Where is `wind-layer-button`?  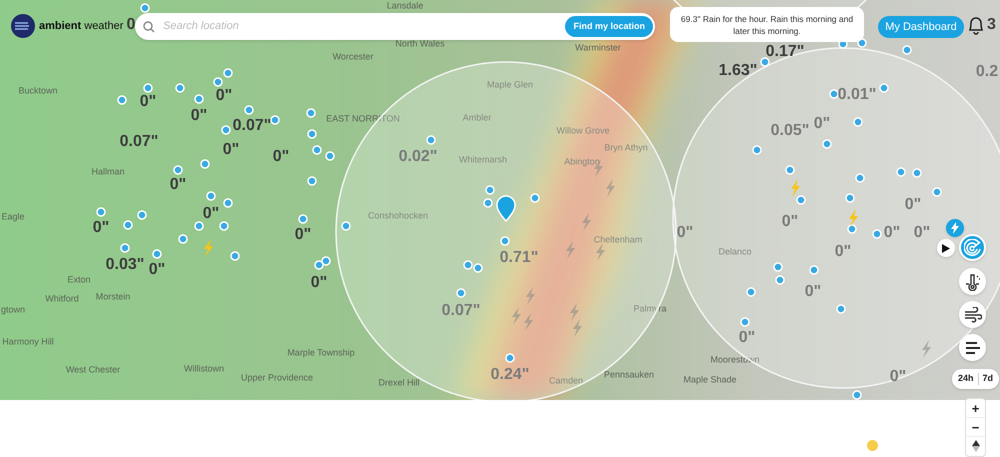 wind-layer-button is located at coordinates (972, 314).